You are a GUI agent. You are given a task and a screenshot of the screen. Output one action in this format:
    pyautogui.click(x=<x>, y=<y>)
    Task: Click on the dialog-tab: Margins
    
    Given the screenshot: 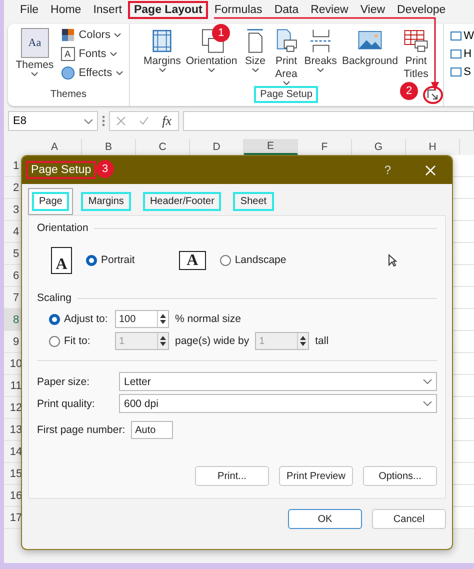 What is the action you would take?
    pyautogui.click(x=106, y=201)
    